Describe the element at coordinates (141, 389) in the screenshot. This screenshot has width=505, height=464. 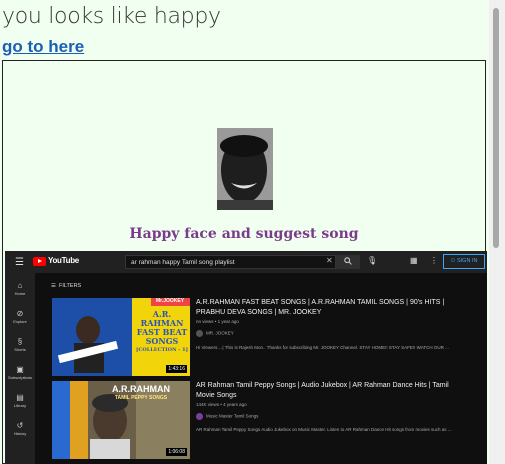
I see `thumb-text: A.R.RAHMAN` at that location.